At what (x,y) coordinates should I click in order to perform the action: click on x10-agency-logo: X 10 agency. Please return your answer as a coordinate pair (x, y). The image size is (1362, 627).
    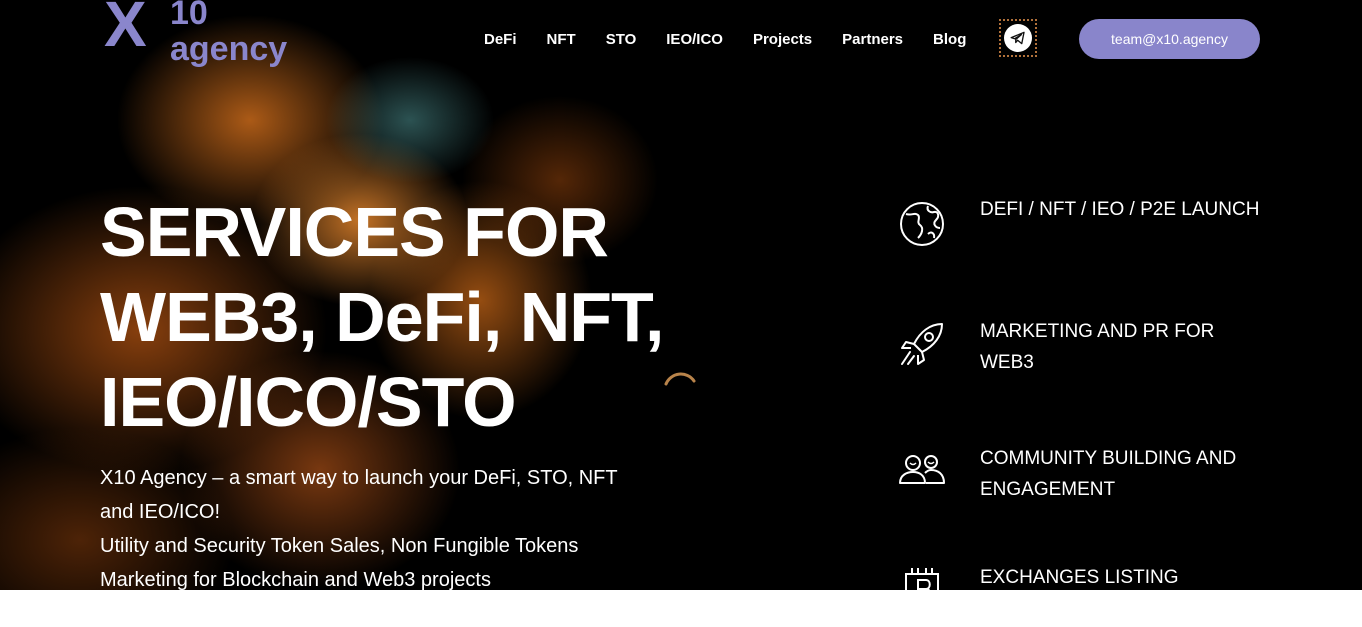
    Looking at the image, I should click on (204, 41).